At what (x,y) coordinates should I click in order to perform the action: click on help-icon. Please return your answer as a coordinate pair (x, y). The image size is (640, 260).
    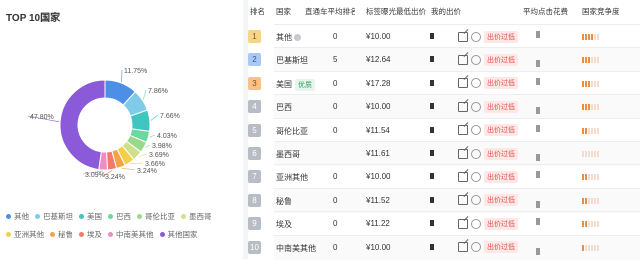
    Looking at the image, I should click on (297, 37).